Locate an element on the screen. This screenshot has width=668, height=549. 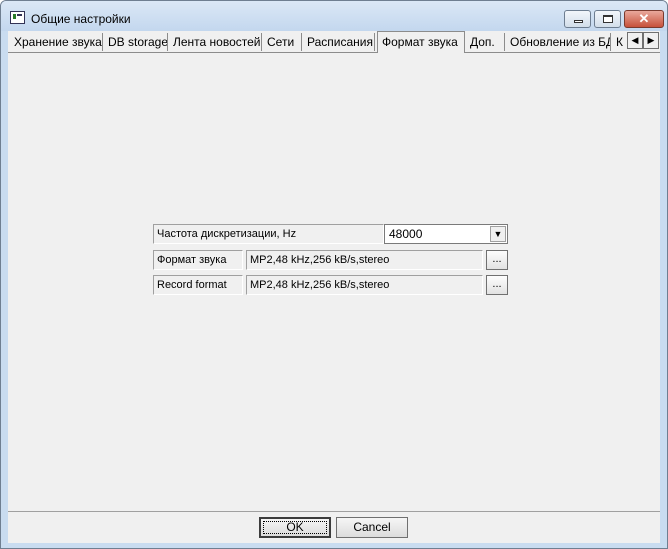
app-icon is located at coordinates (17, 17).